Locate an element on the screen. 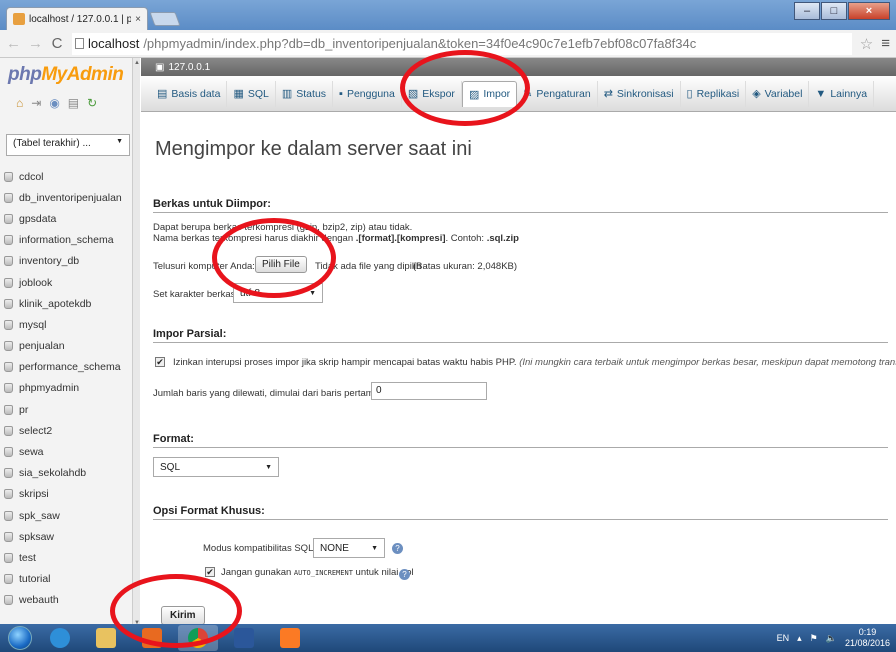 This screenshot has height=652, width=896. no-auto-increment-checkbox: ✔ is located at coordinates (210, 572).